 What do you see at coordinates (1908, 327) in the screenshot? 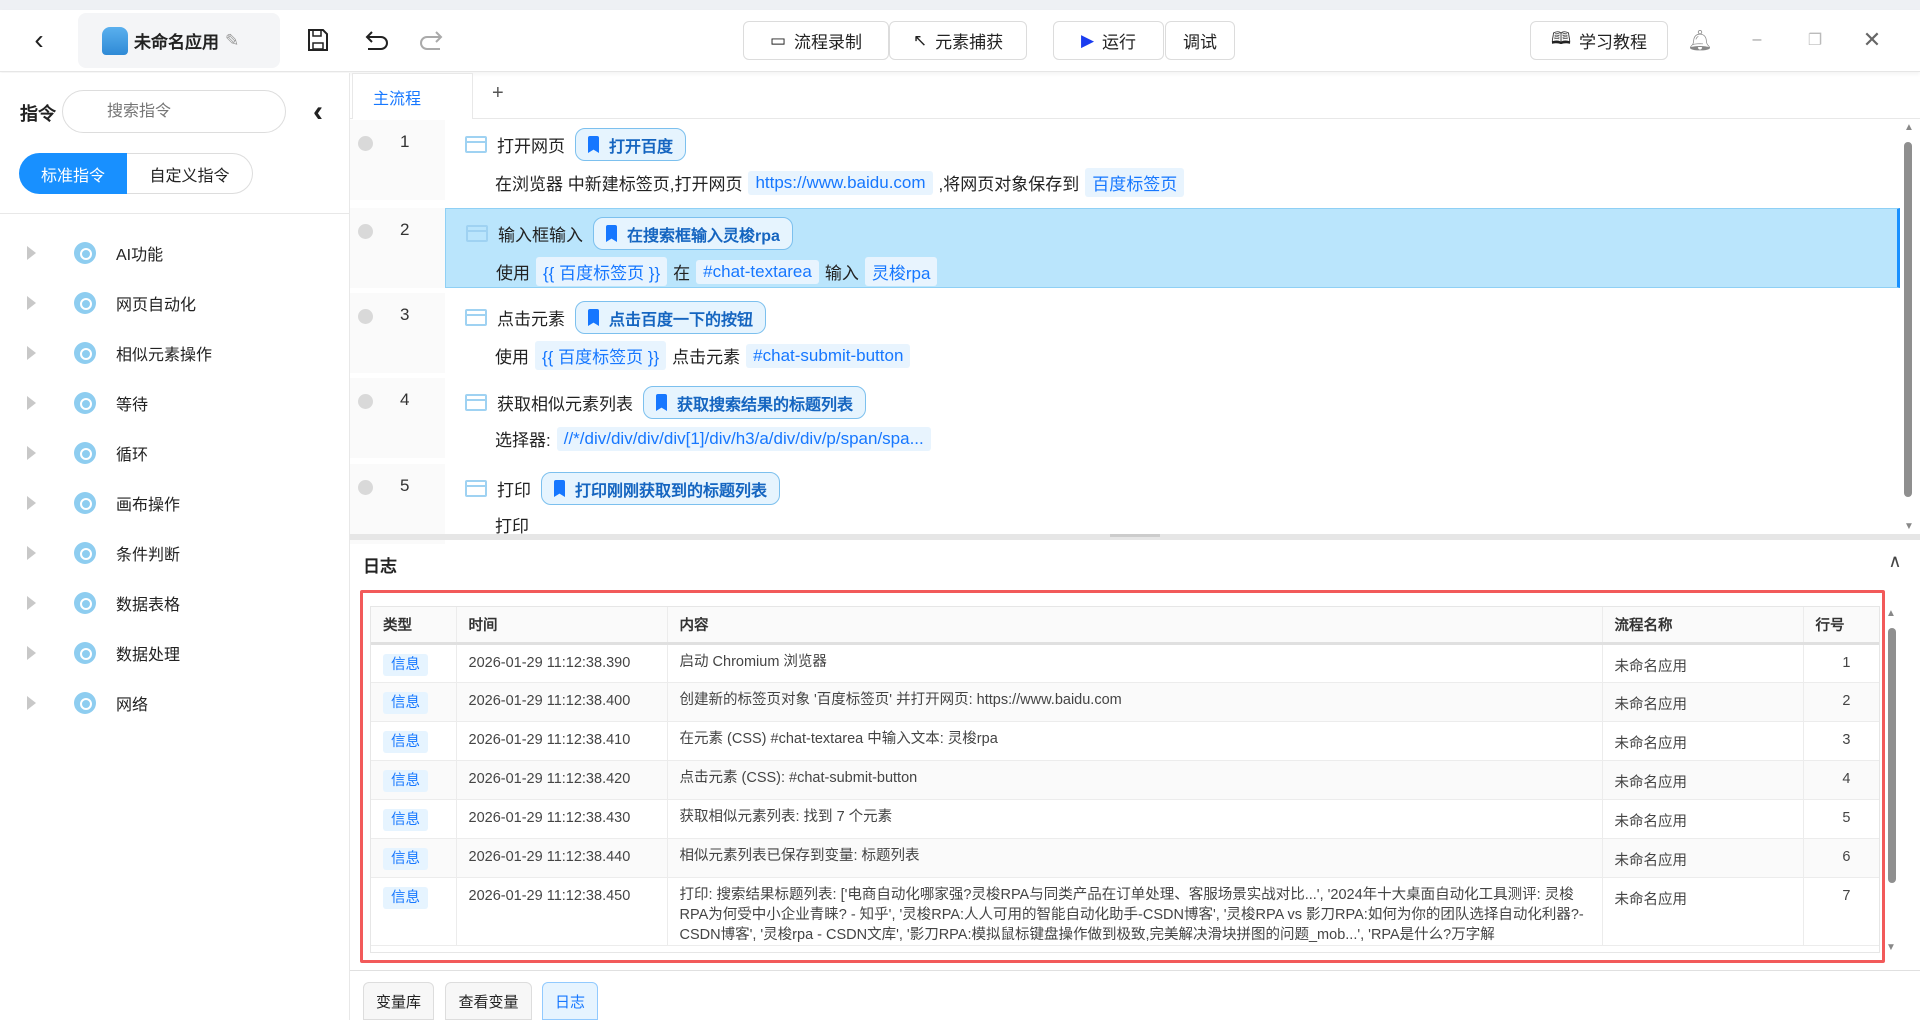
I see `flow-scrollbar: ▲ ▼` at bounding box center [1908, 327].